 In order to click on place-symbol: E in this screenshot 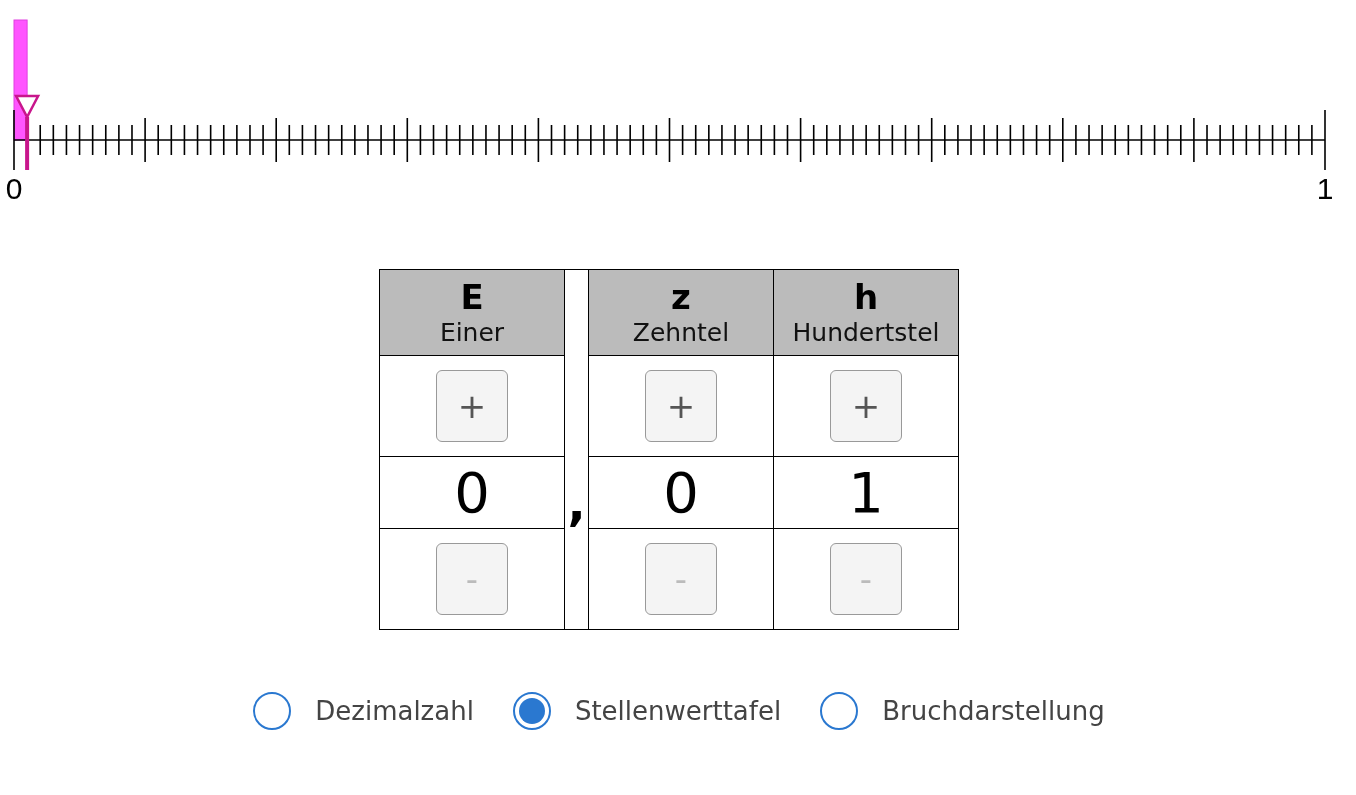, I will do `click(472, 296)`.